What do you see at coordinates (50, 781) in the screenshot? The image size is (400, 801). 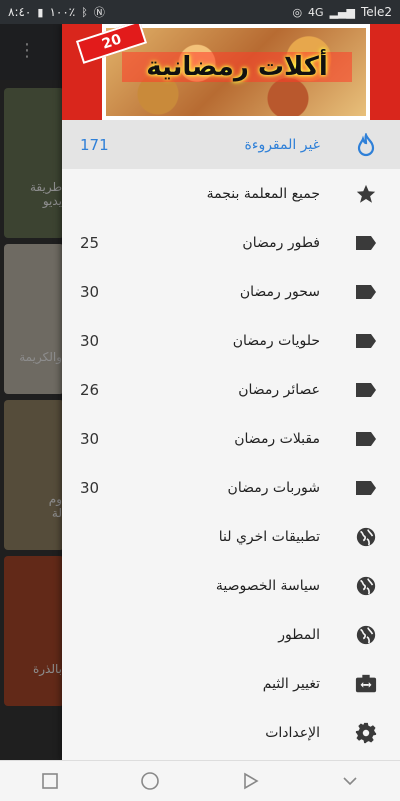 I see `recents-square-icon` at bounding box center [50, 781].